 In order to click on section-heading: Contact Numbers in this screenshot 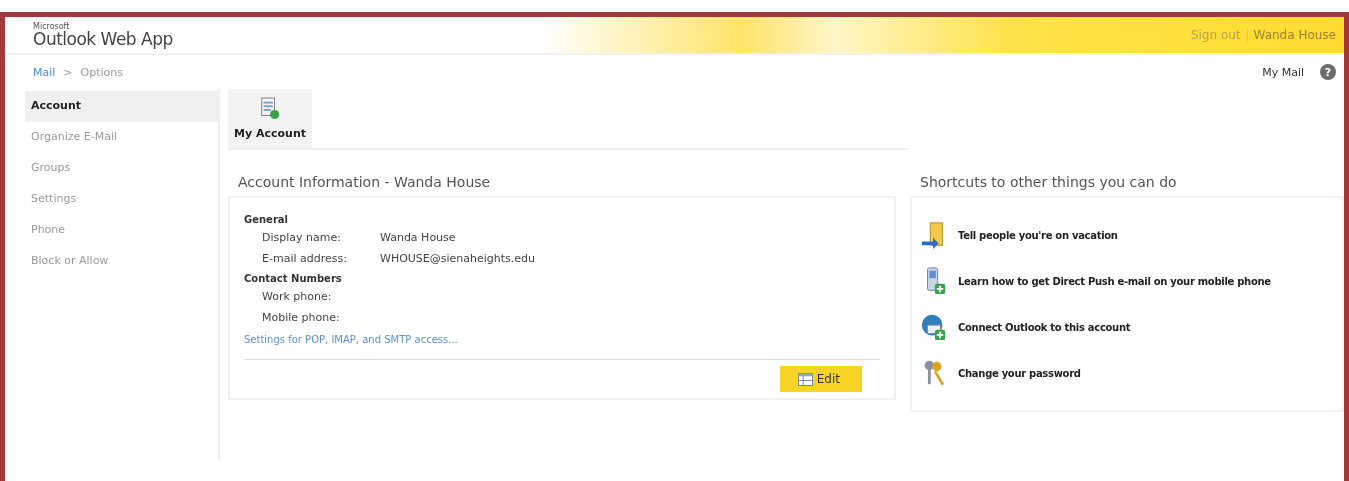, I will do `click(293, 278)`.